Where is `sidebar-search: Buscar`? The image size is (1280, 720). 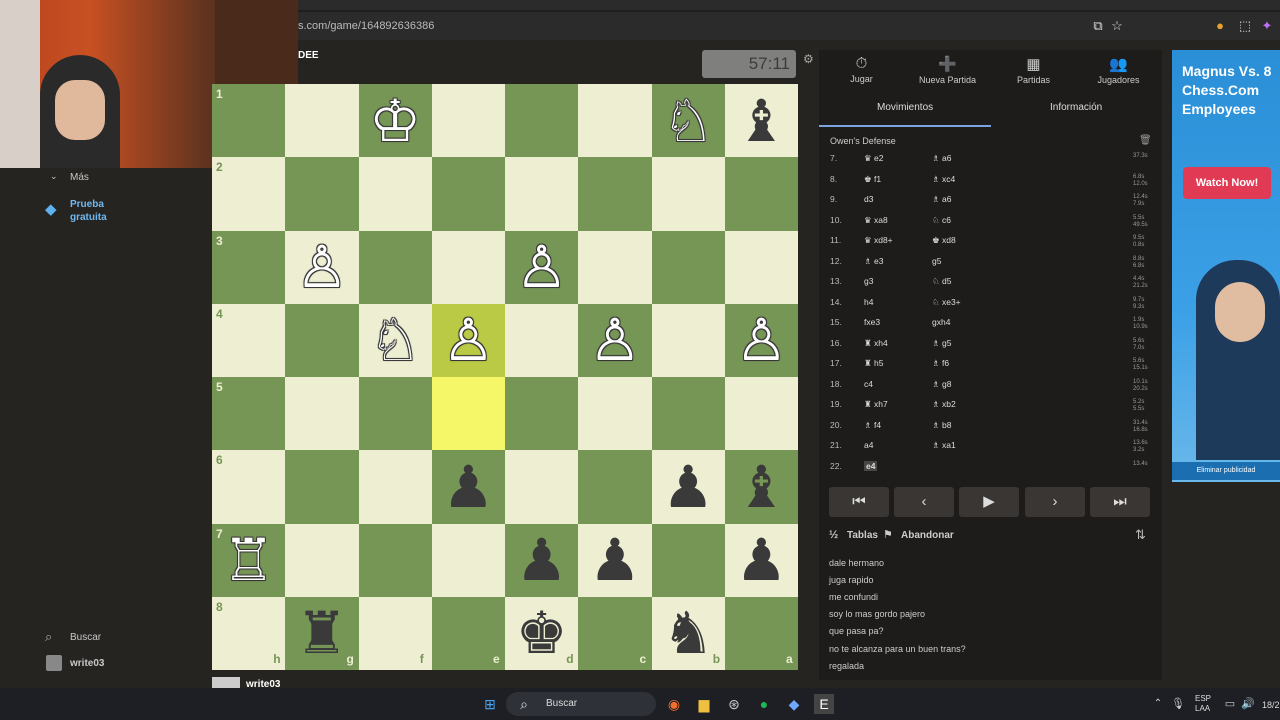
sidebar-search: Buscar is located at coordinates (85, 637).